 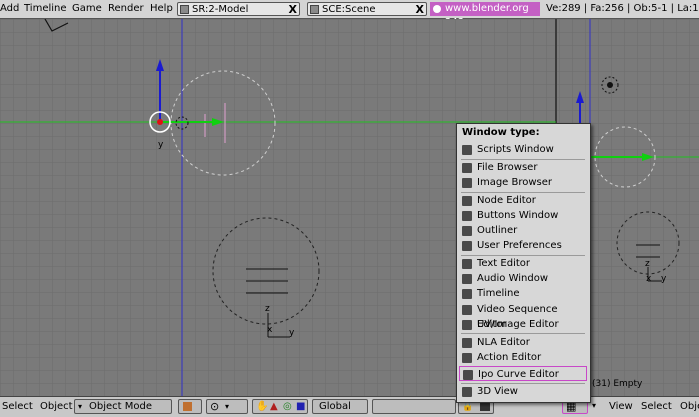 I want to click on menu-item-timeline: Timeline, so click(x=523, y=293).